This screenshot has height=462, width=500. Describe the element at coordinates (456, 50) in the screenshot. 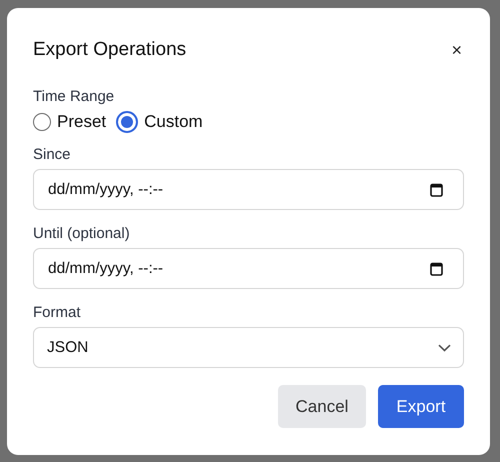

I see `close-button: ×` at that location.